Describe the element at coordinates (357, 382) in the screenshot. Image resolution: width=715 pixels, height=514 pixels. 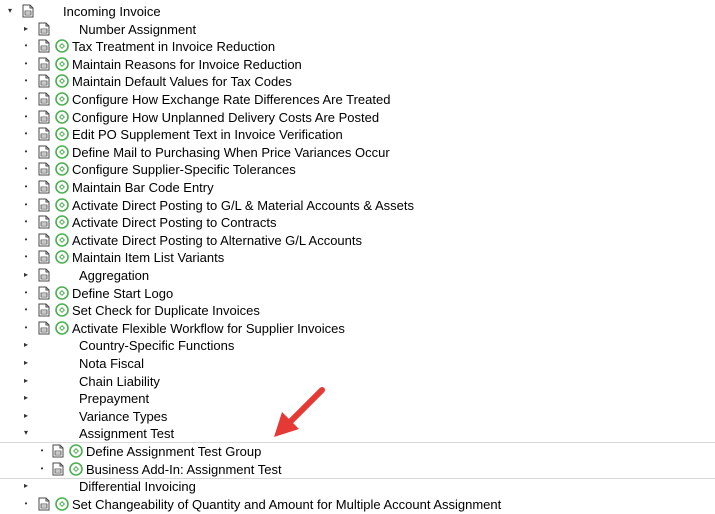
I see `tree-node: ▸ Chain Liability` at that location.